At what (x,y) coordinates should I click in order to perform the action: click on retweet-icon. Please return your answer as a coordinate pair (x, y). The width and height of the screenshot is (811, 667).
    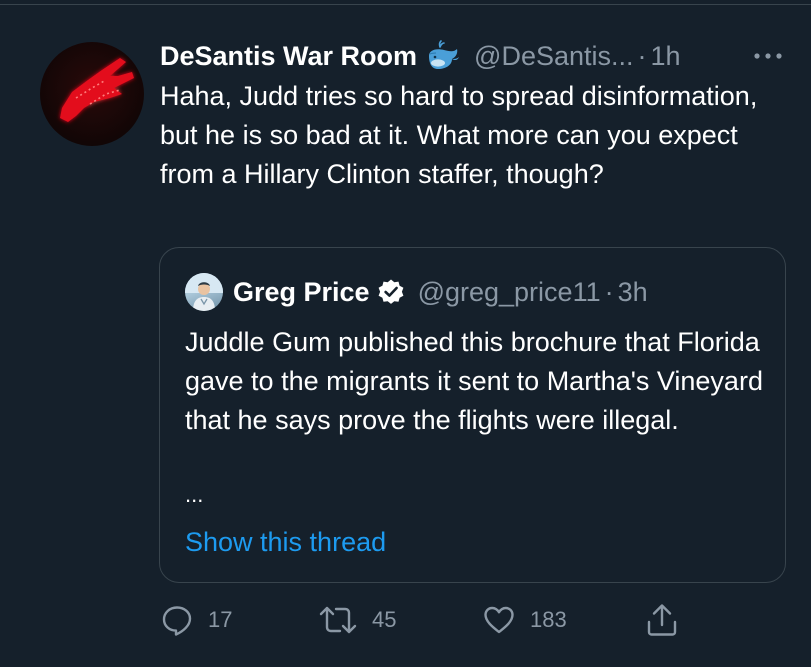
    Looking at the image, I should click on (338, 620).